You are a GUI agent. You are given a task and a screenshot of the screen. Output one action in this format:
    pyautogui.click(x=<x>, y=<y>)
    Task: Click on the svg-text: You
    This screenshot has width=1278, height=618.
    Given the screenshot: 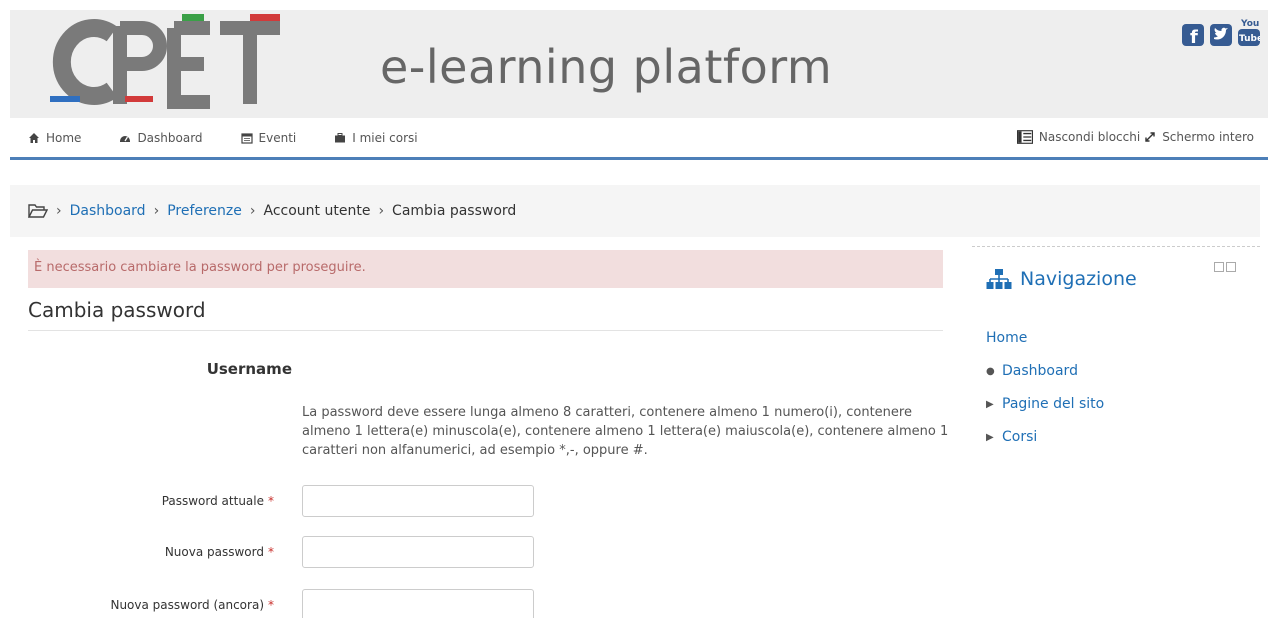 What is the action you would take?
    pyautogui.click(x=1249, y=24)
    